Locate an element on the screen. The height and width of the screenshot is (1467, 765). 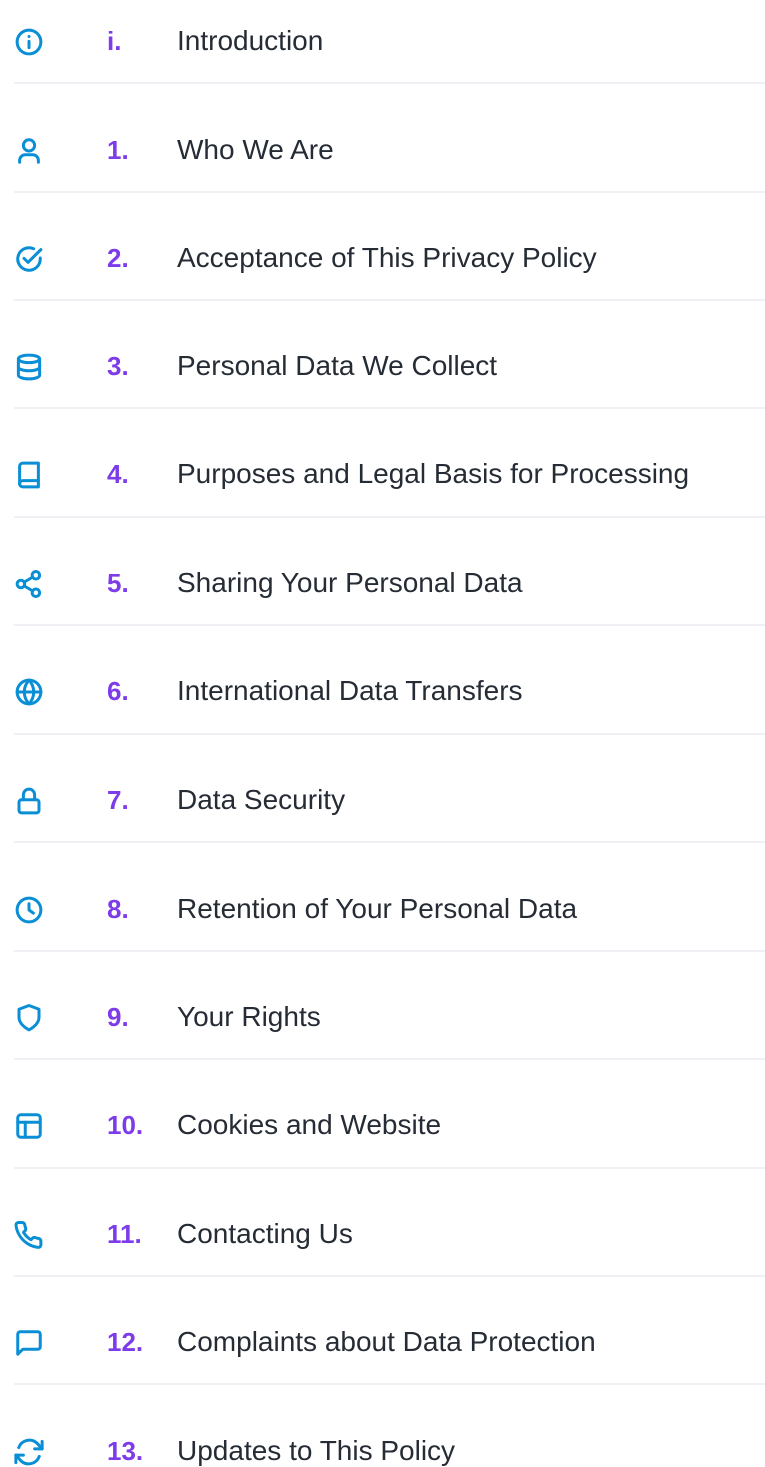
toc-item-label: Introduction is located at coordinates (250, 40).